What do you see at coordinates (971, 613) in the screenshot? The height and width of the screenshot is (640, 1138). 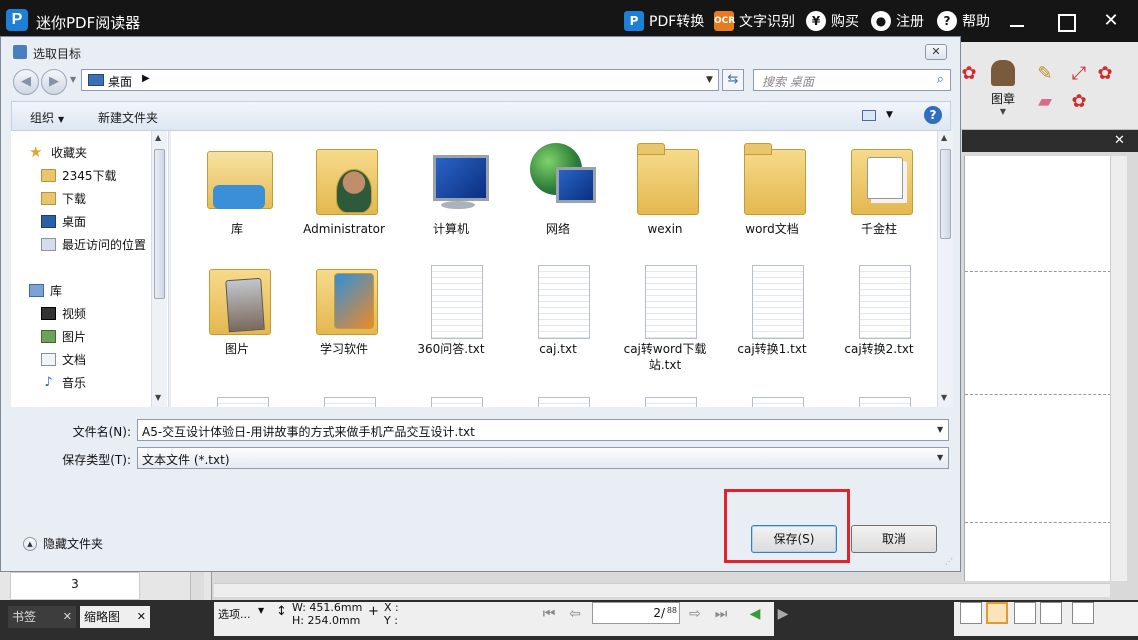 I see `single-page-view-icon` at bounding box center [971, 613].